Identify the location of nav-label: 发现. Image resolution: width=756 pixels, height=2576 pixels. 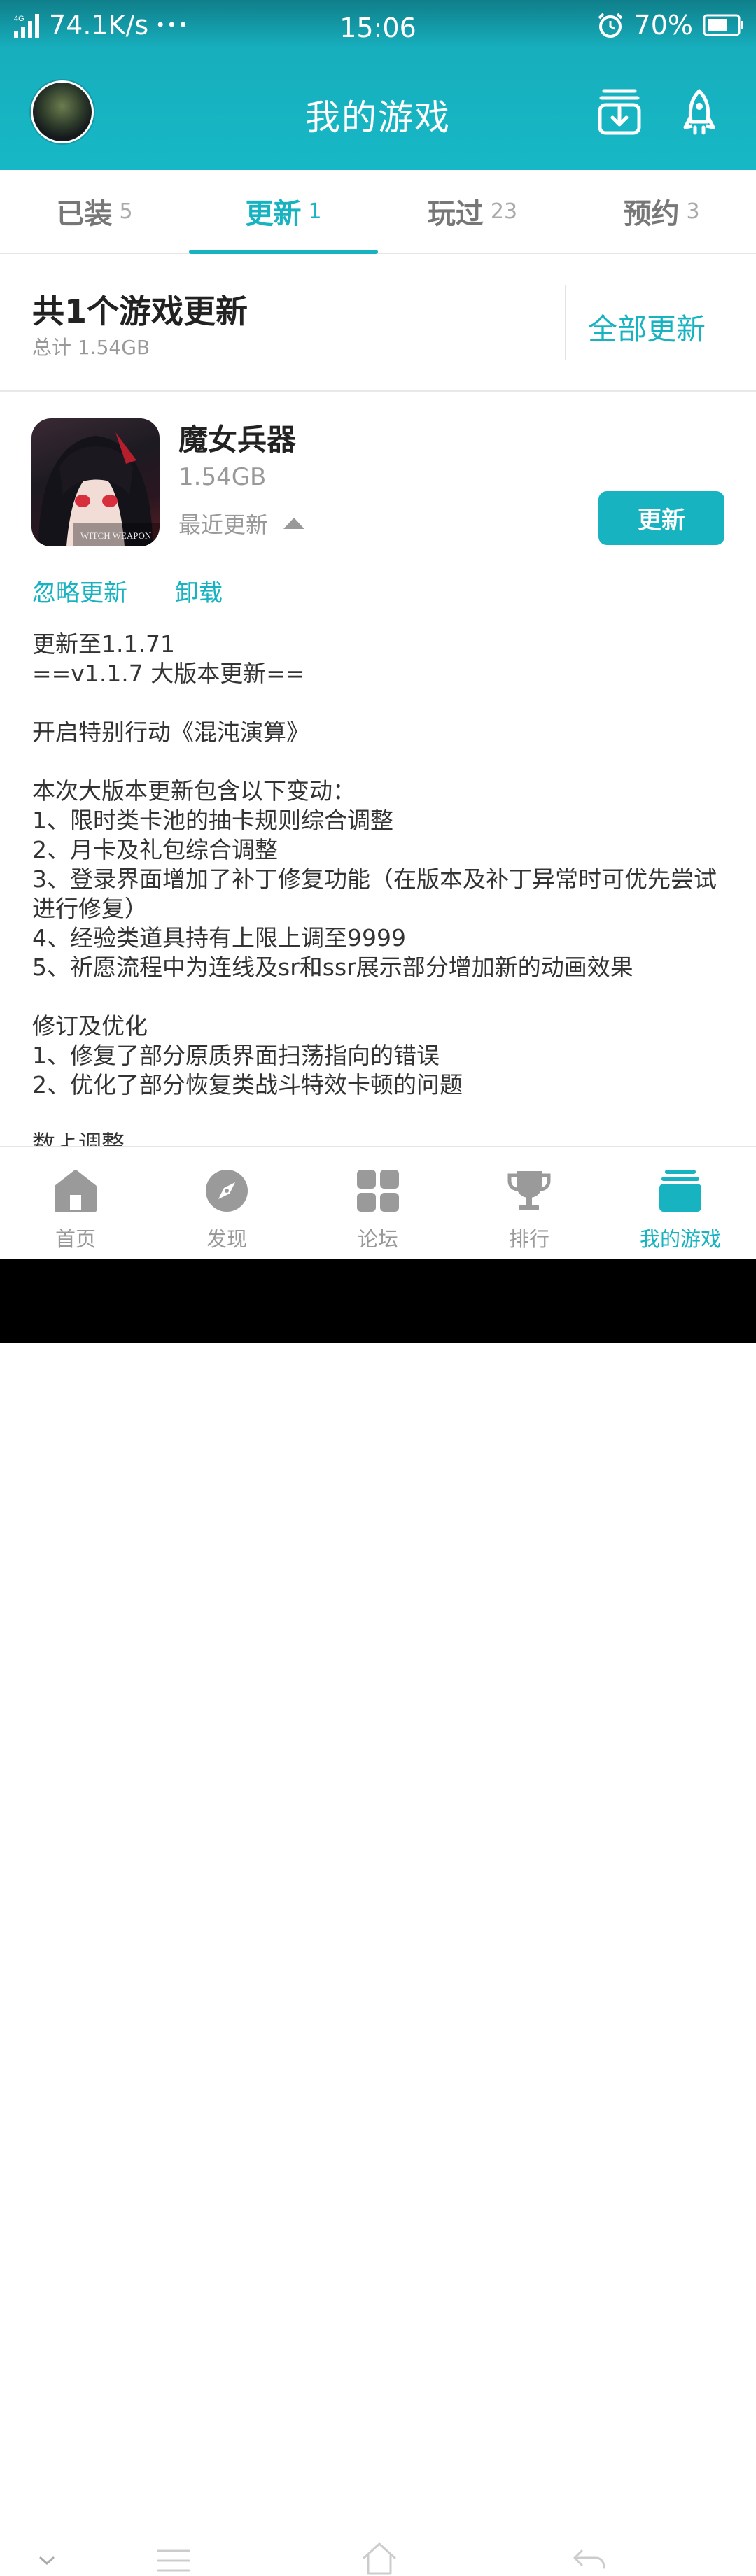
(226, 1239).